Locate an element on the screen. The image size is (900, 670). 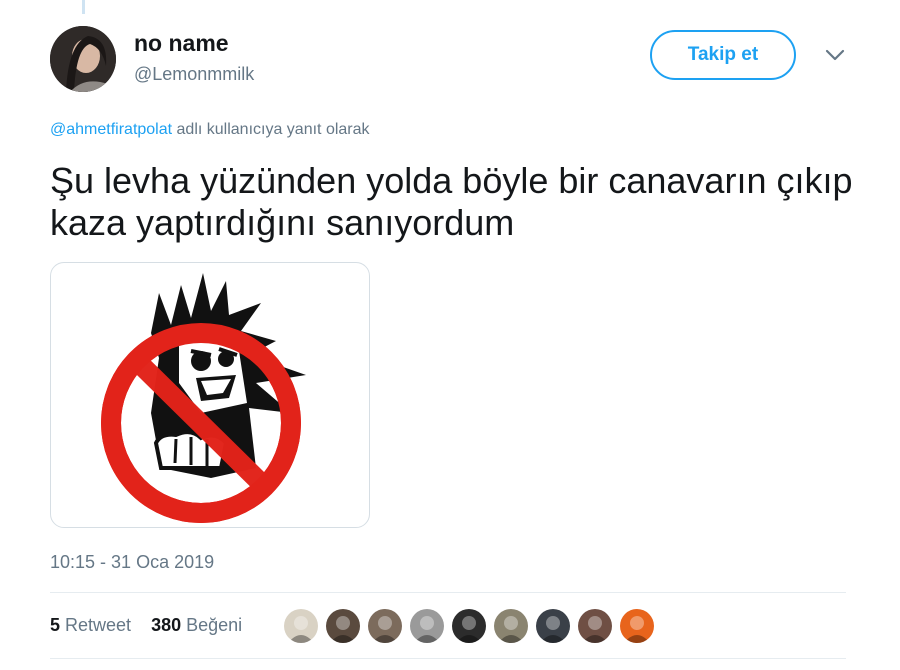
avatar-woman-icon is located at coordinates (595, 626).